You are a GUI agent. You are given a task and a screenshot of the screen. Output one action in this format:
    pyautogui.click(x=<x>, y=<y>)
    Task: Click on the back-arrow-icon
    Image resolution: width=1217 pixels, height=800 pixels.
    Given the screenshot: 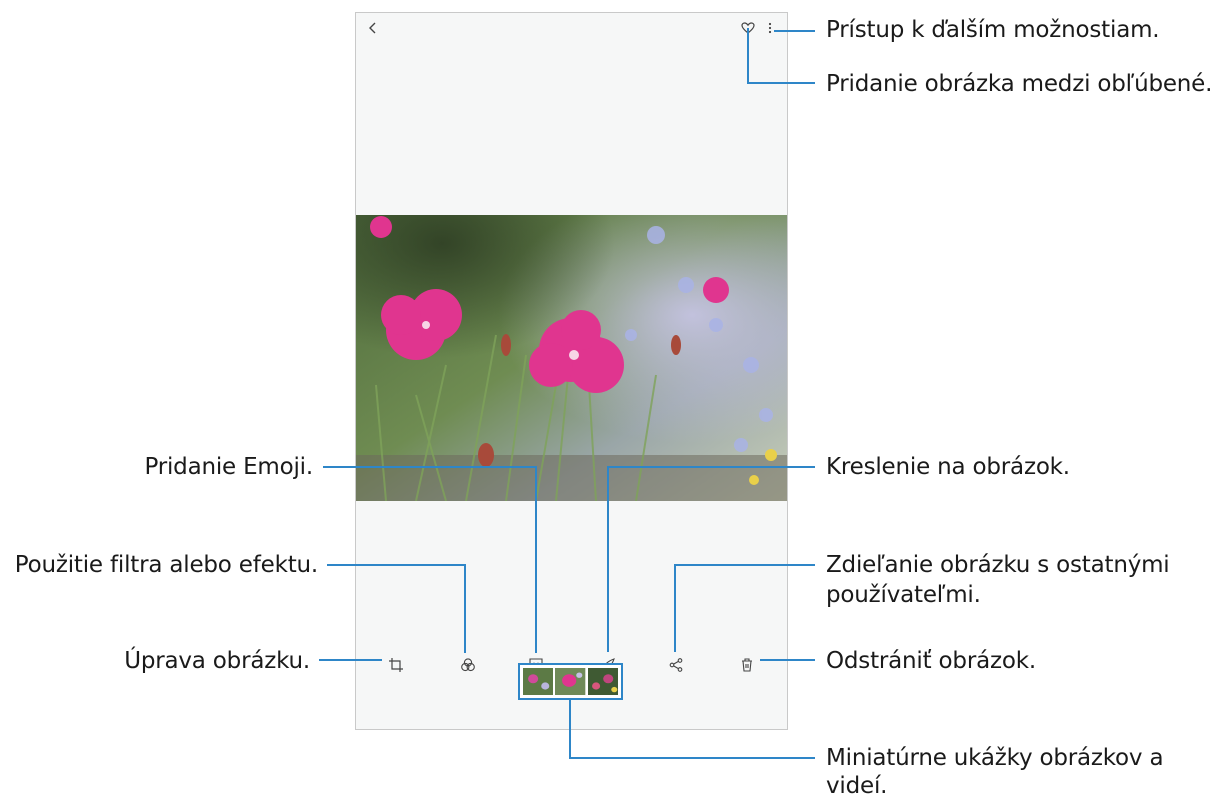 What is the action you would take?
    pyautogui.click(x=373, y=28)
    